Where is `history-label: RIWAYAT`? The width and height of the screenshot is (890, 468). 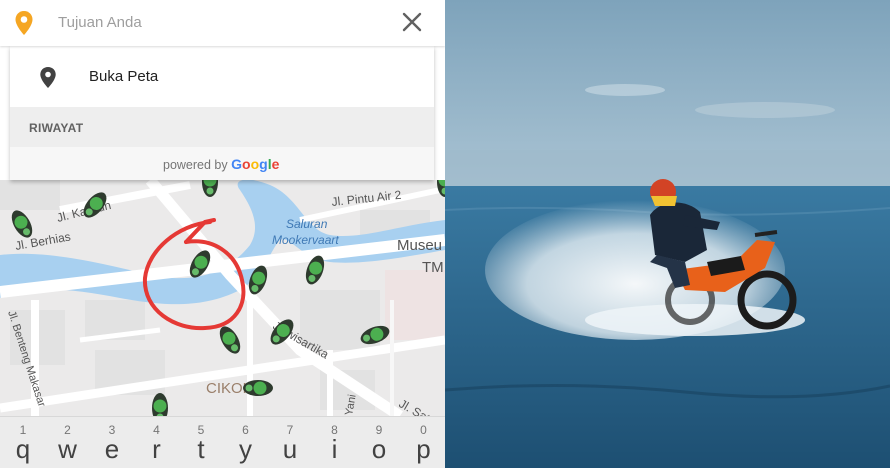
history-label: RIWAYAT is located at coordinates (56, 128).